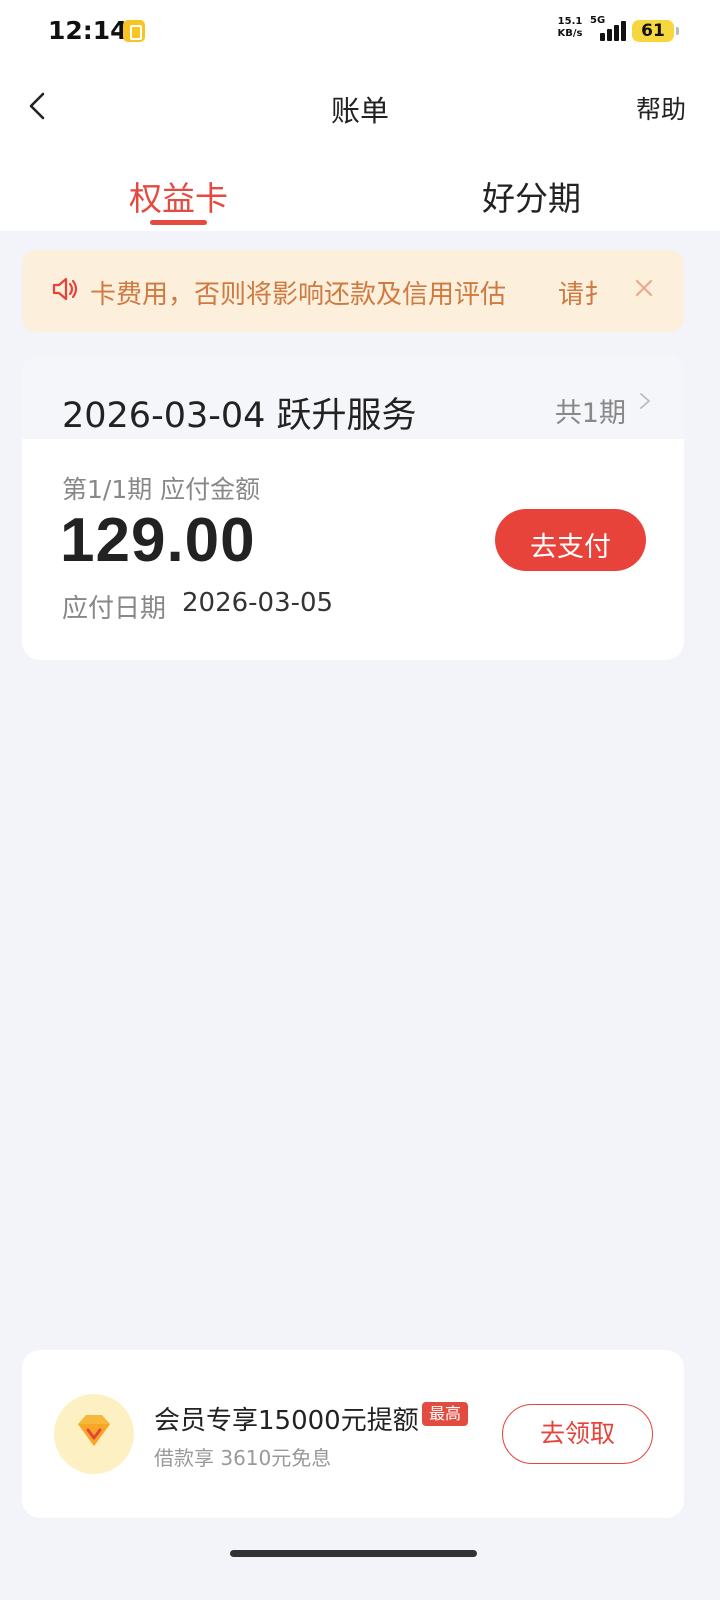 Image resolution: width=720 pixels, height=1600 pixels. Describe the element at coordinates (353, 1553) in the screenshot. I see `home-indicator` at that location.